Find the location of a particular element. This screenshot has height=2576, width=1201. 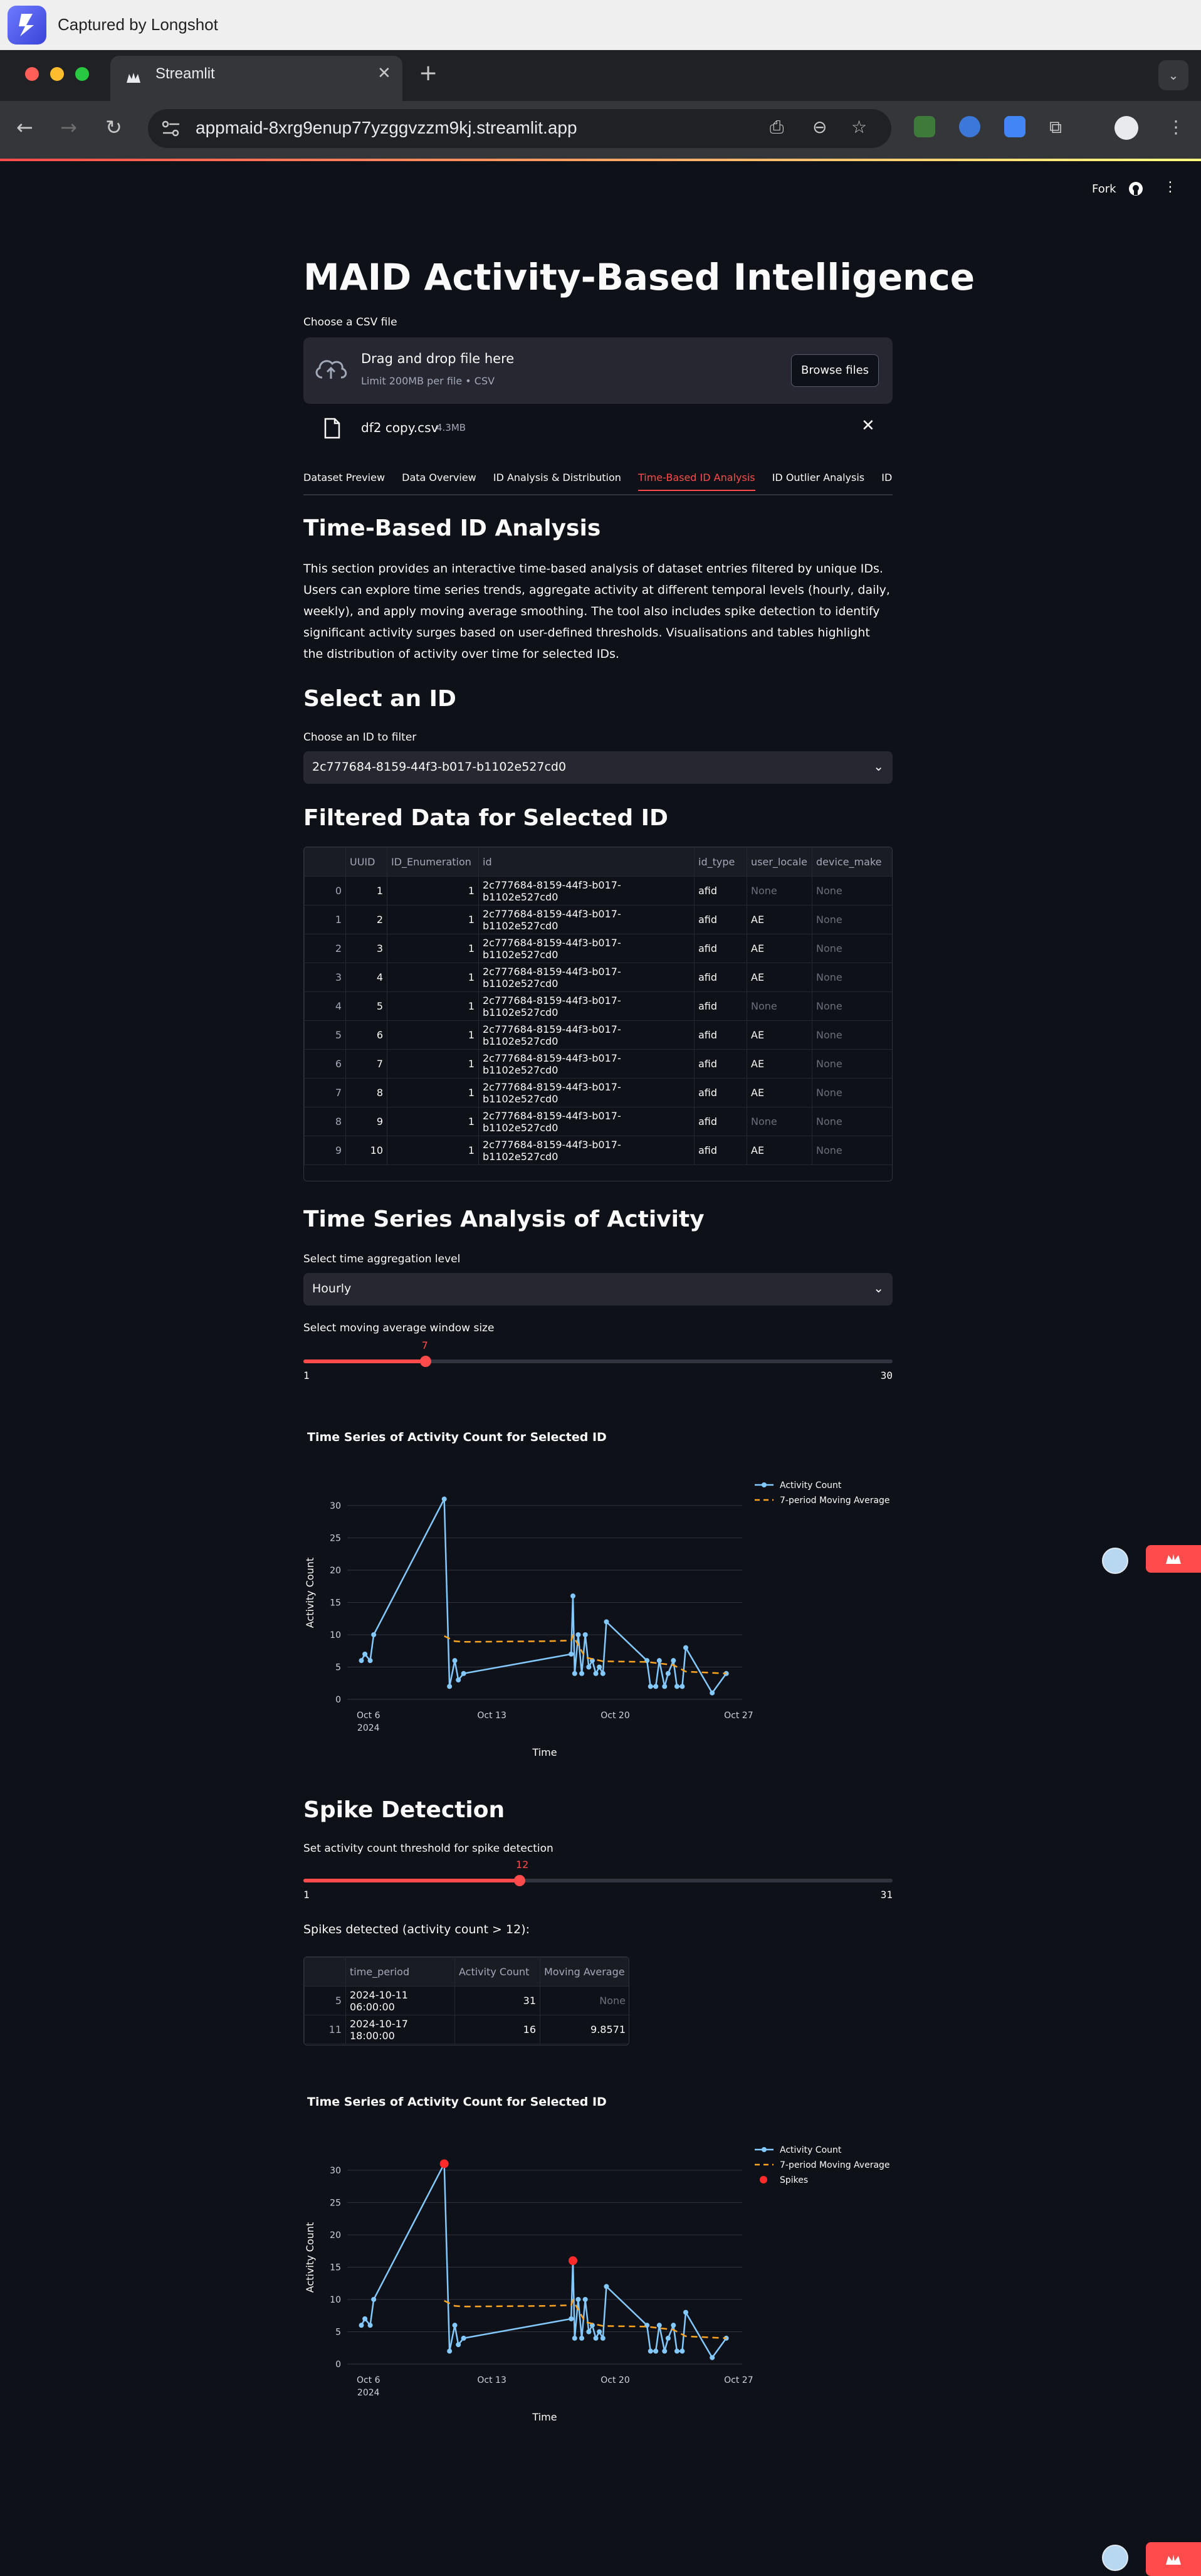

window-minimize-button is located at coordinates (57, 74).